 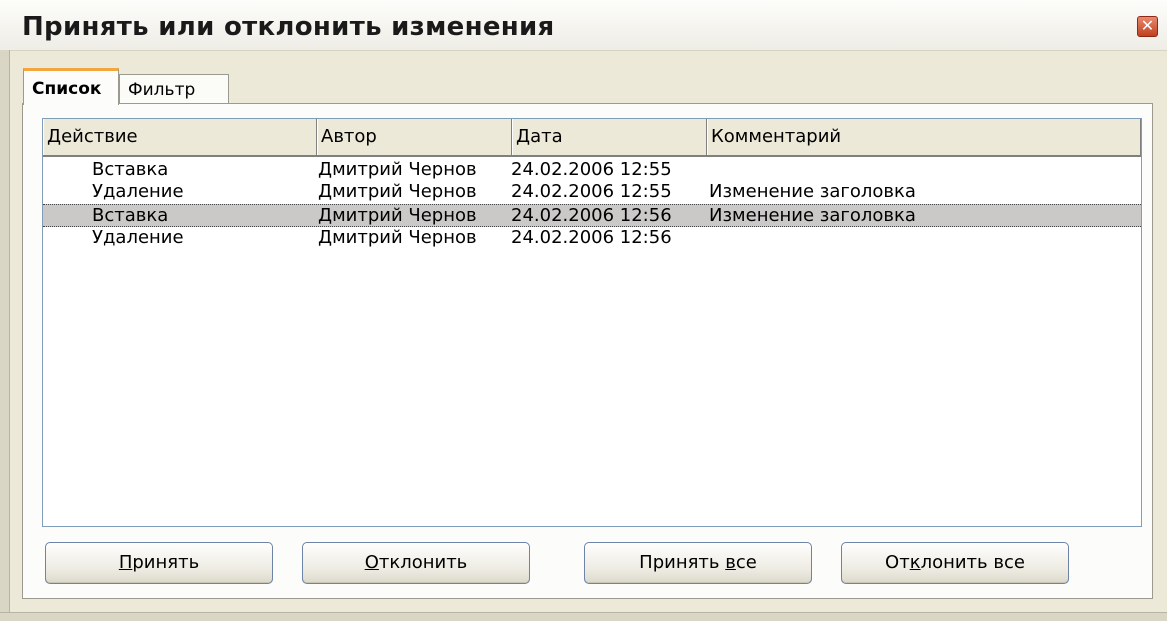 What do you see at coordinates (71, 86) in the screenshot?
I see `tab-list: Список` at bounding box center [71, 86].